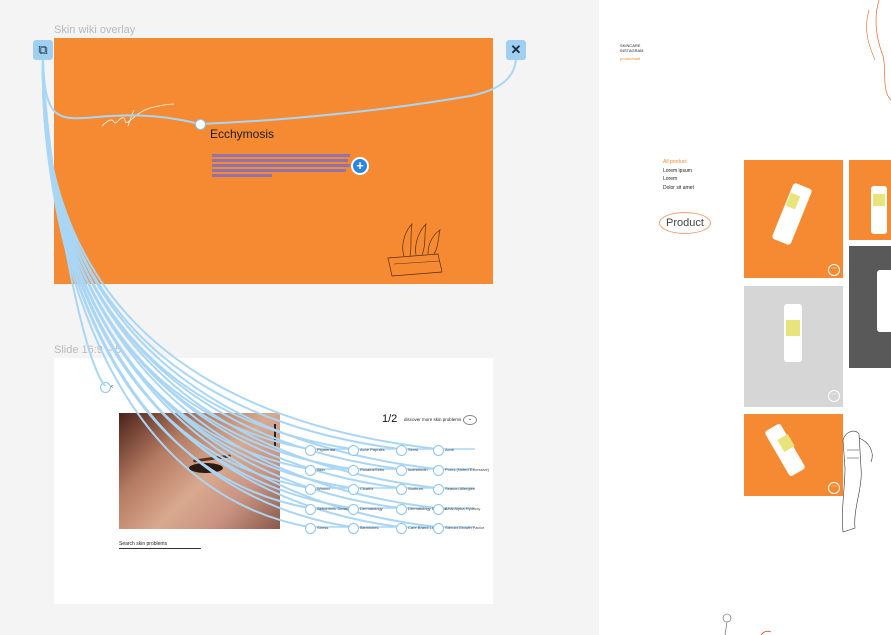 Image resolution: width=891 pixels, height=635 pixels. What do you see at coordinates (372, 449) in the screenshot?
I see `problem-label: Acne Papules` at bounding box center [372, 449].